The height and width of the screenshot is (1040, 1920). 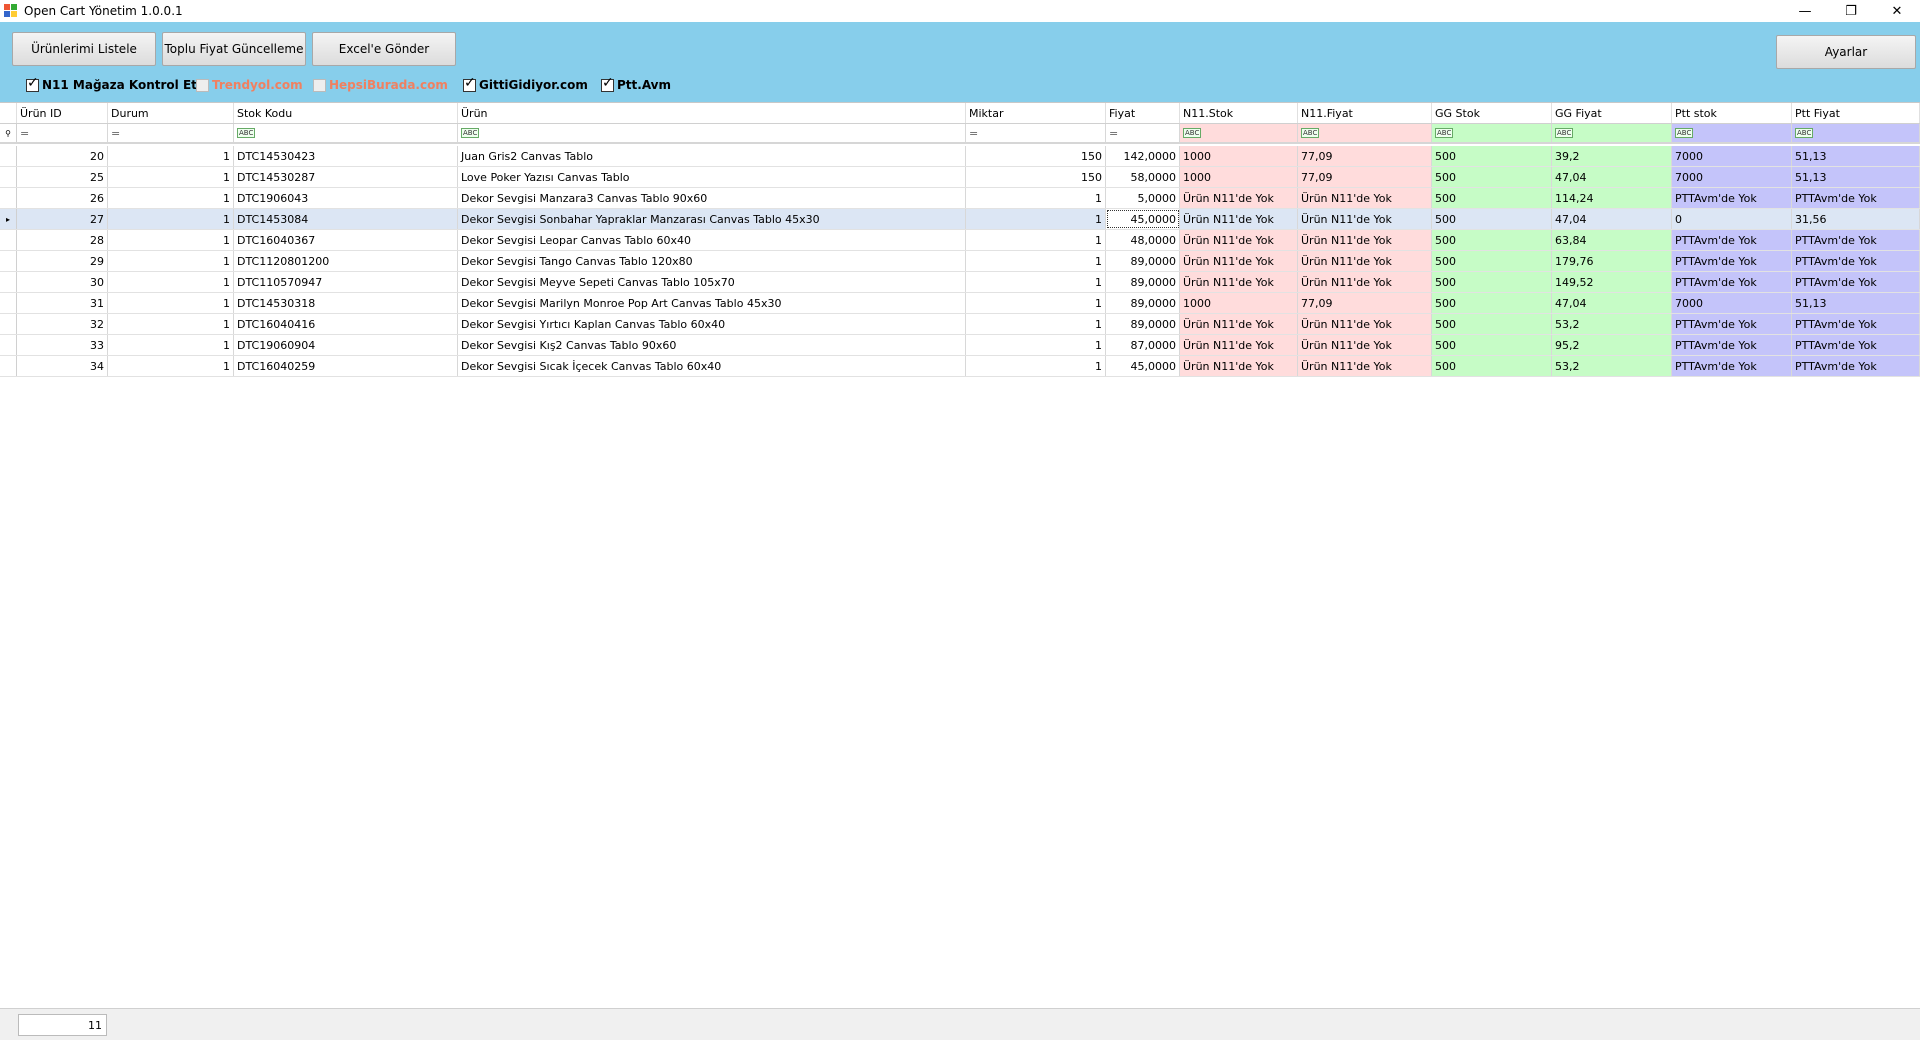 I want to click on cell-gg-price: 39,2, so click(x=1612, y=156).